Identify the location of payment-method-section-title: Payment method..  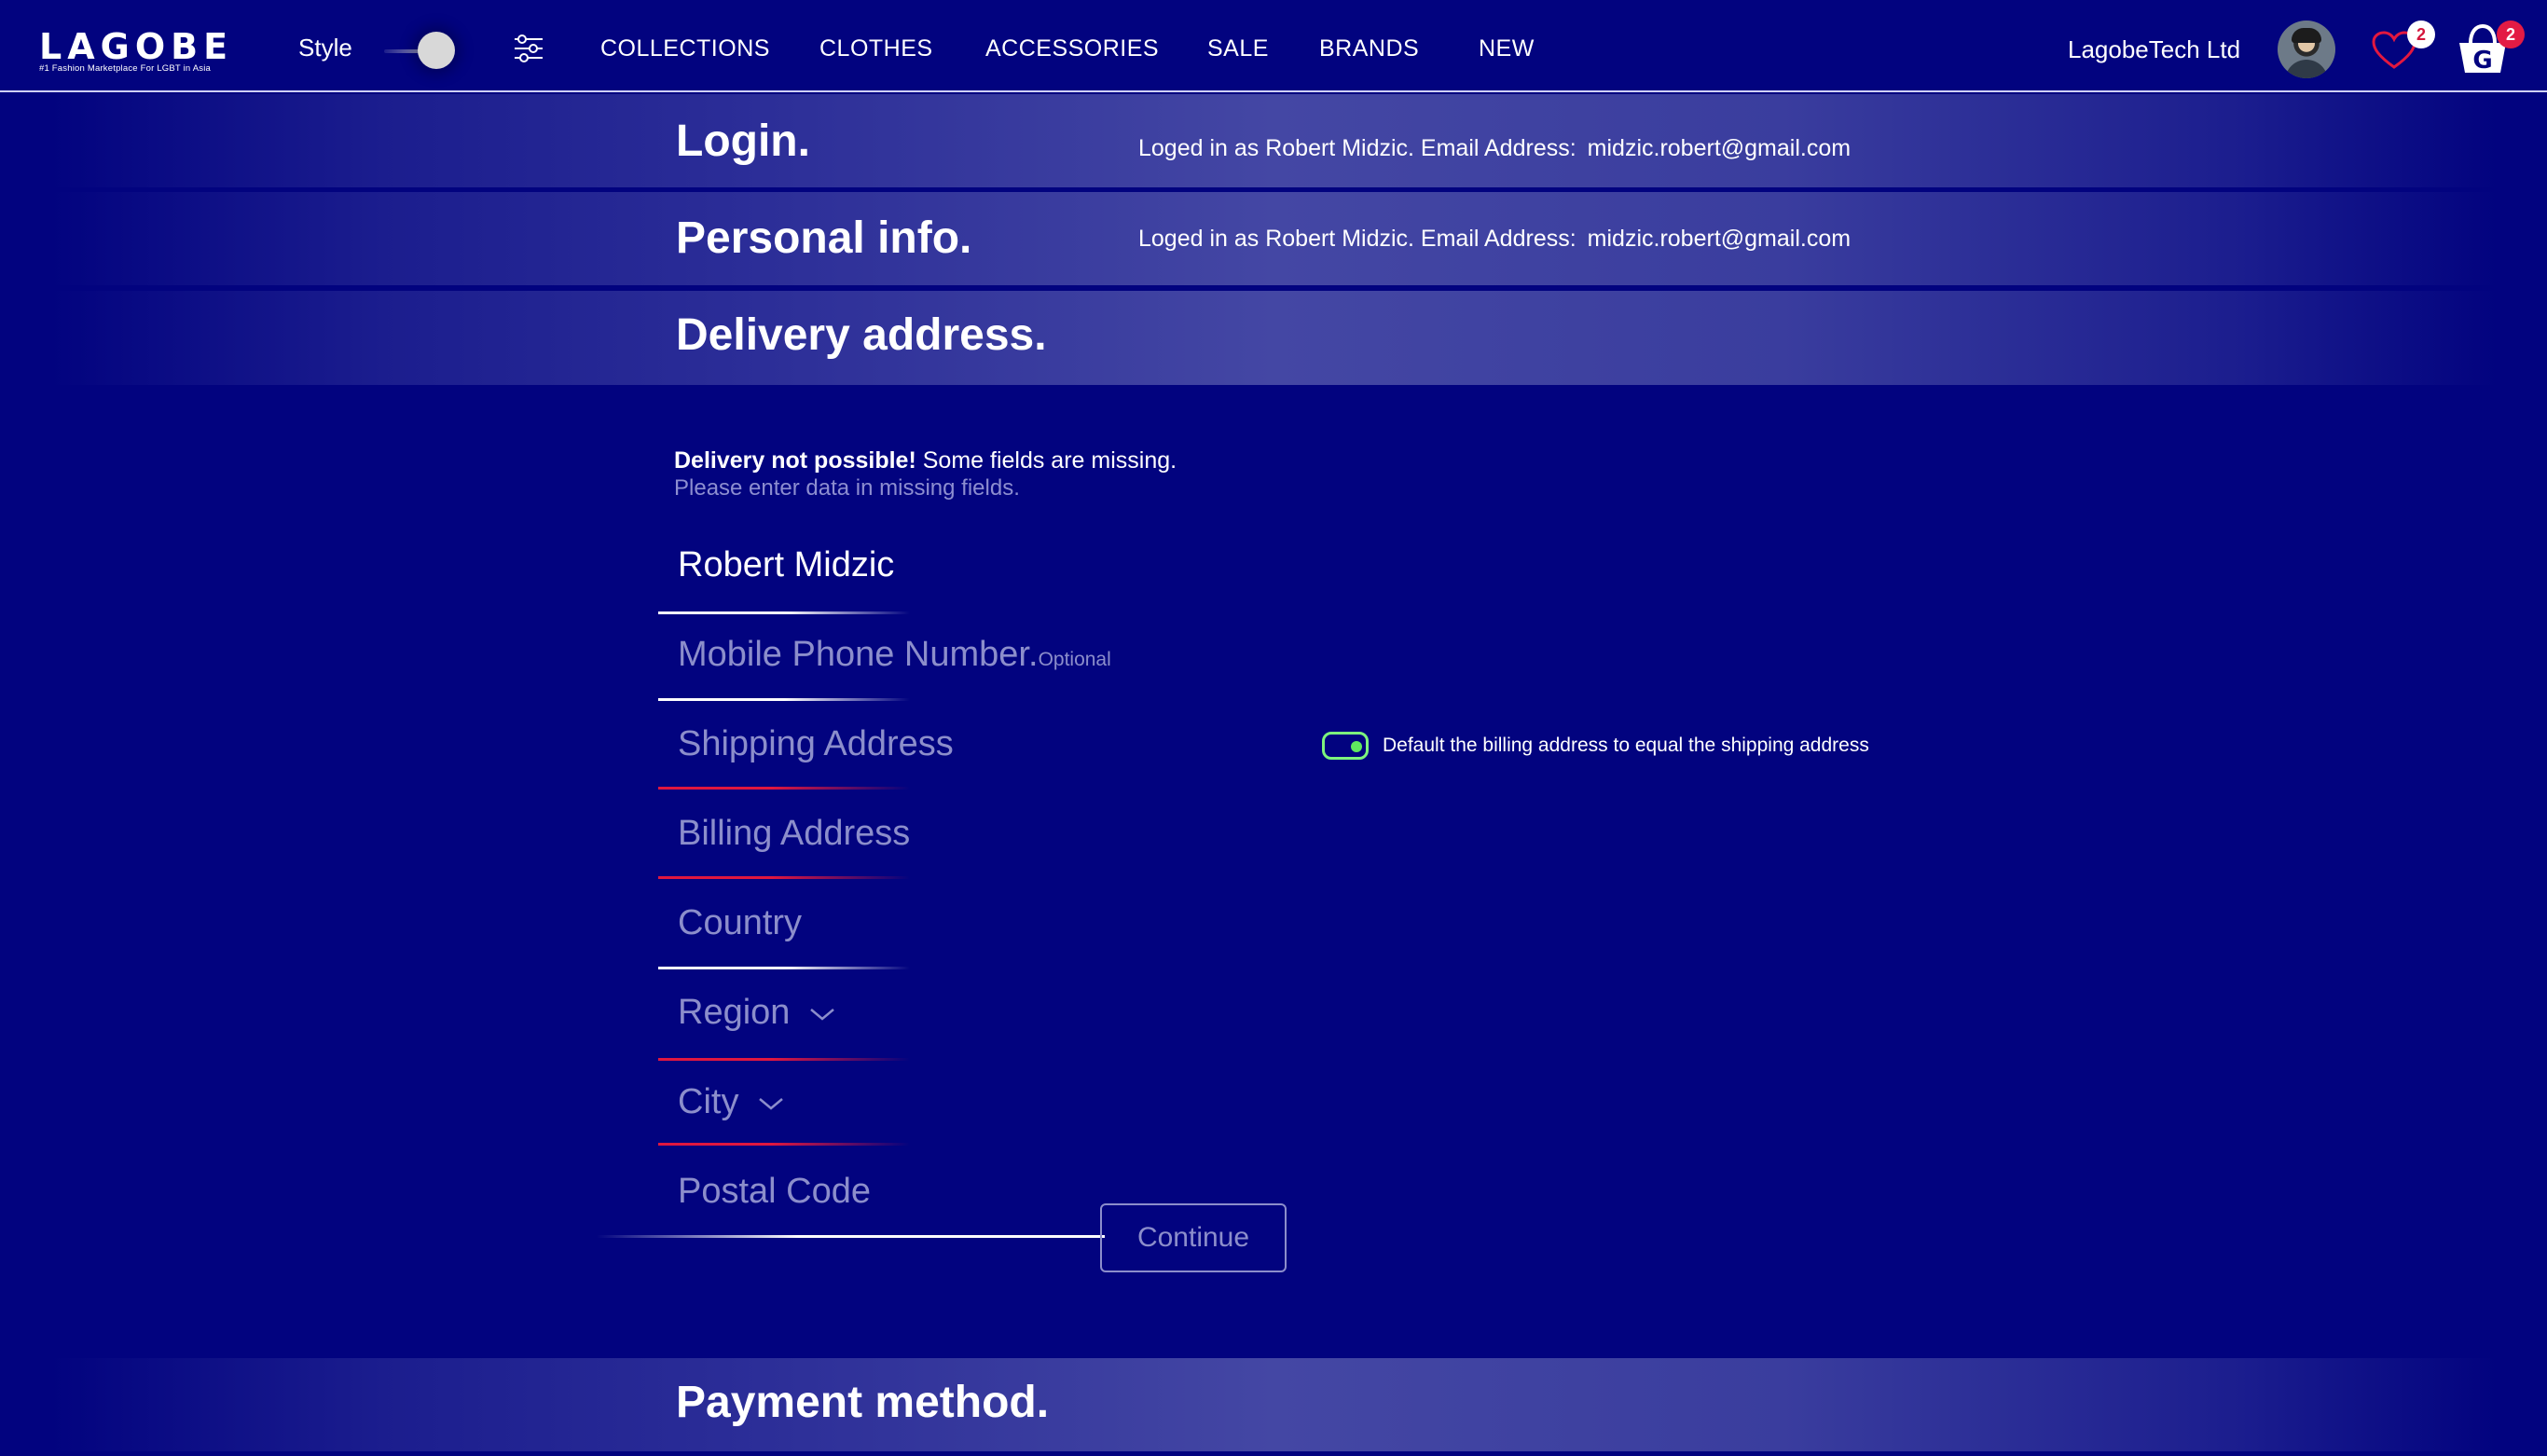
(863, 1402).